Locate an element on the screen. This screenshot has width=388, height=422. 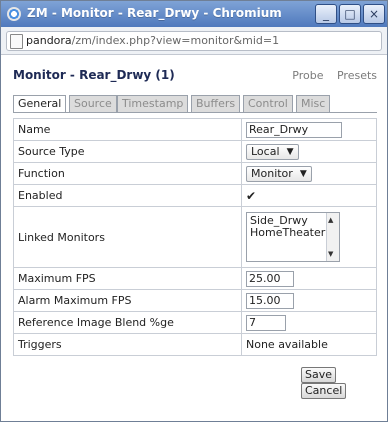
linked-monitors-cell: Side_Drwy HomeTheater ▲ ▼ is located at coordinates (309, 237).